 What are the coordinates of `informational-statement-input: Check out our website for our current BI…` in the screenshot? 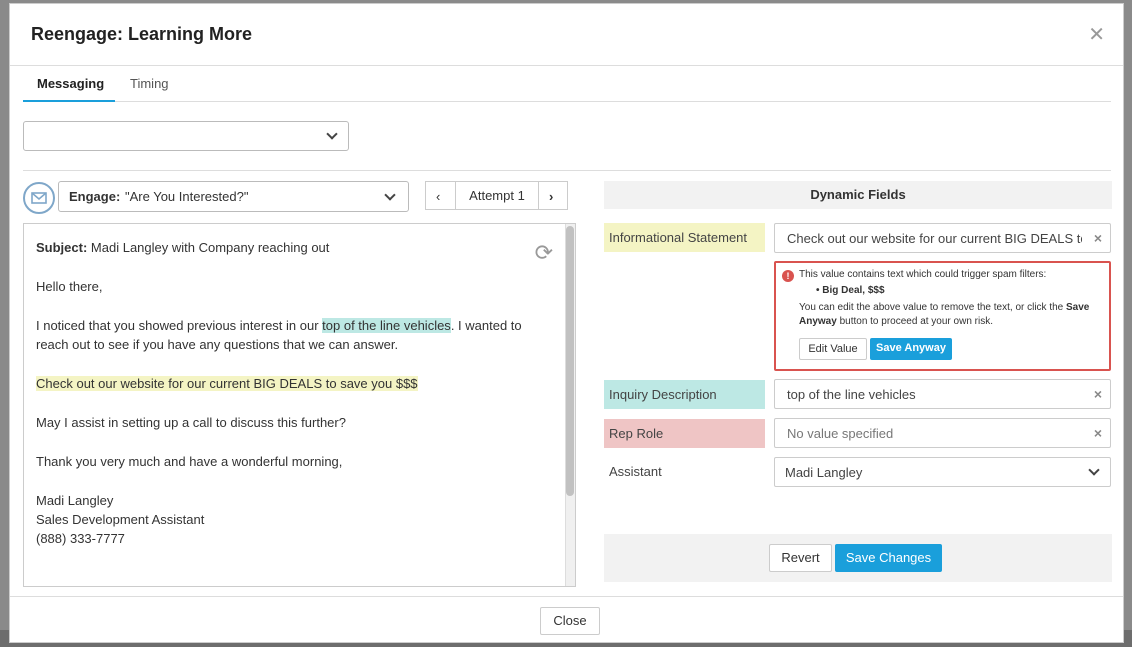 It's located at (942, 238).